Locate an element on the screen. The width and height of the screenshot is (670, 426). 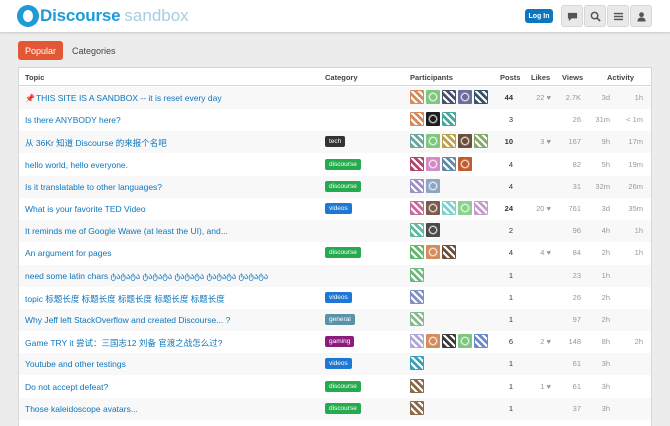
topic-title: hello world, hello everyone. is located at coordinates (76, 165).